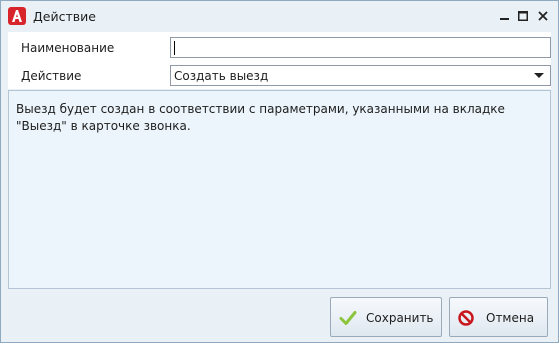  Describe the element at coordinates (17, 16) in the screenshot. I see `app-logo-icon` at that location.